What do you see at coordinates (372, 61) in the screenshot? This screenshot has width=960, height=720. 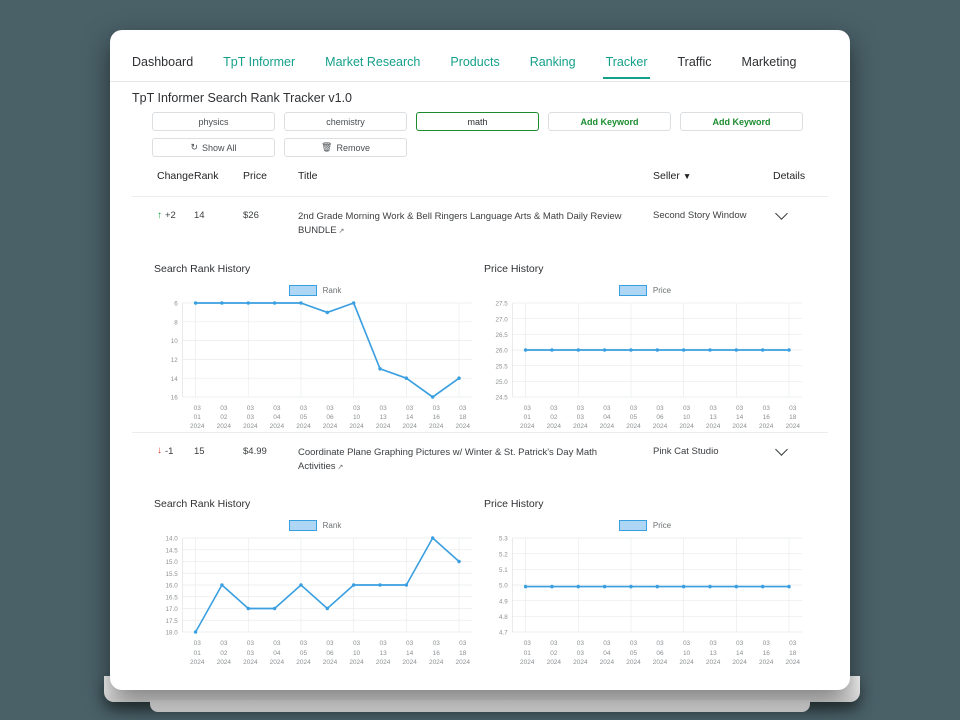 I see `nav-tab-market-research: Market Research` at bounding box center [372, 61].